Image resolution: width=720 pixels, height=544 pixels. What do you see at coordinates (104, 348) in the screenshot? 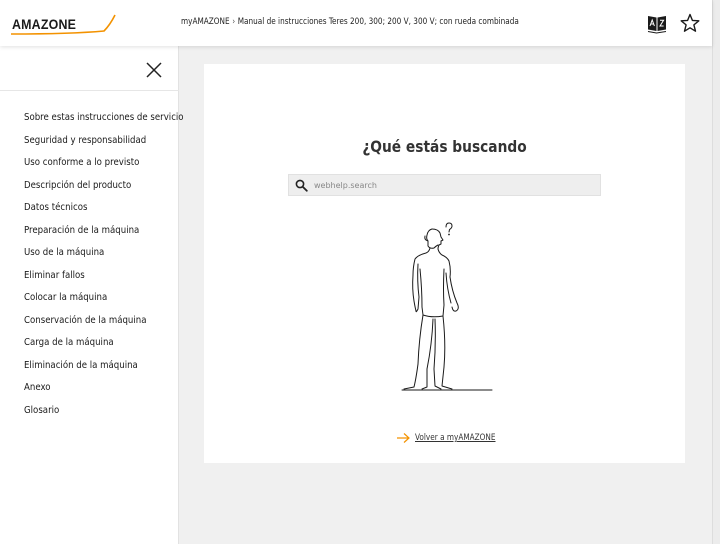
I see `sidebar-item-carga: Carga de la máquina` at bounding box center [104, 348].